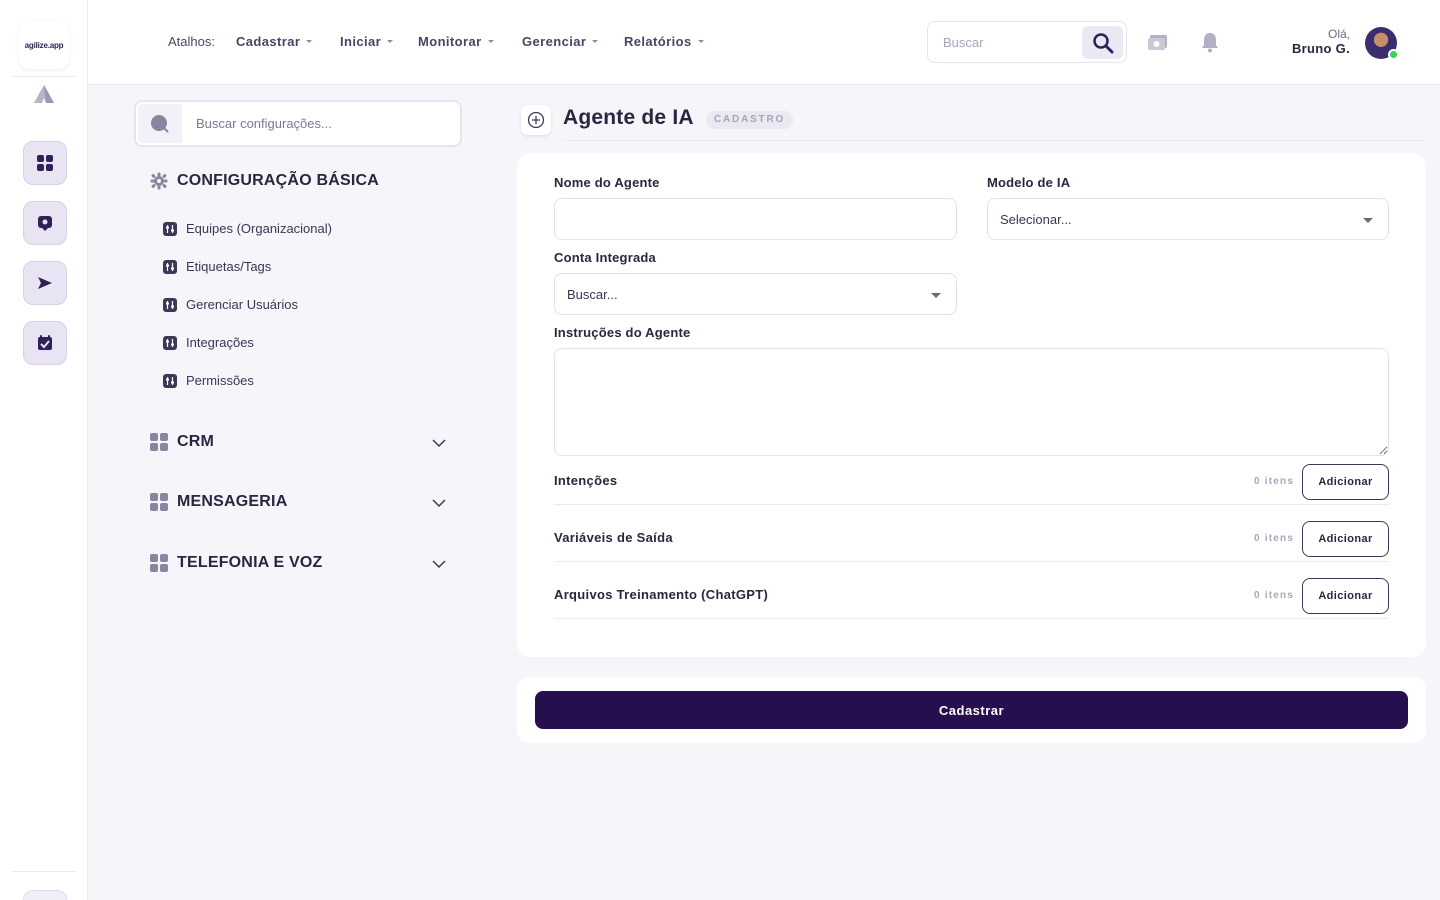 This screenshot has width=1440, height=900. Describe the element at coordinates (971, 710) in the screenshot. I see `submit-button: Cadastrar` at that location.